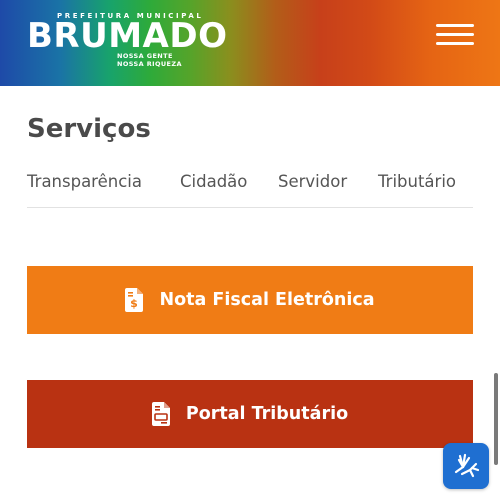 The width and height of the screenshot is (500, 500). I want to click on logo-tagline-line2: NOSSA RIQUEZA, so click(149, 64).